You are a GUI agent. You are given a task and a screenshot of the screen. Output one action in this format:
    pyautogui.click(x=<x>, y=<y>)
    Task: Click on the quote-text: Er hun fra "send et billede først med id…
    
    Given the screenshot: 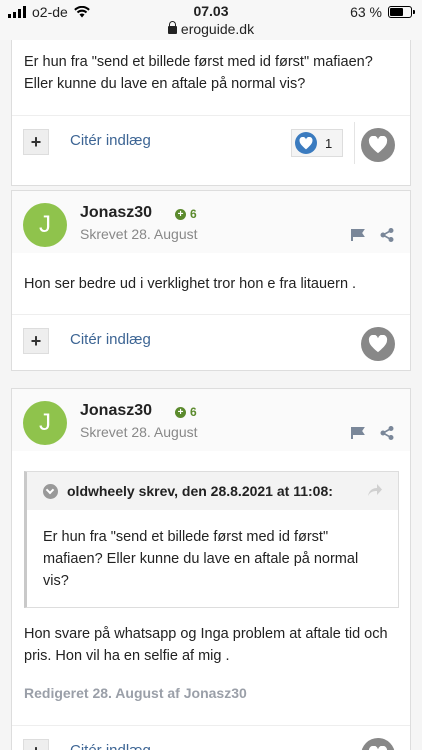 What is the action you would take?
    pyautogui.click(x=201, y=559)
    